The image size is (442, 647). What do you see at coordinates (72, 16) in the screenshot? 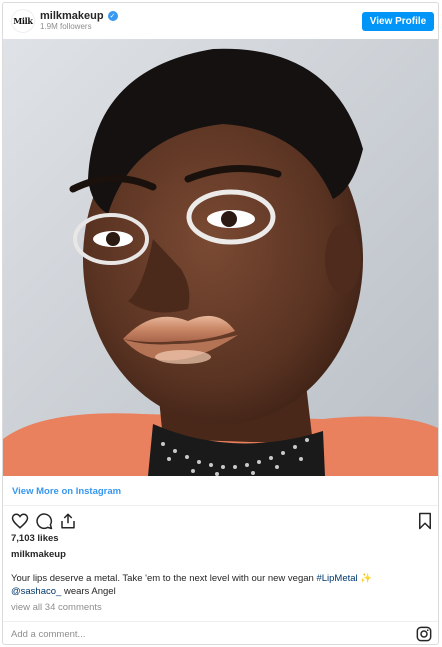
I see `username: milkmakeup` at bounding box center [72, 16].